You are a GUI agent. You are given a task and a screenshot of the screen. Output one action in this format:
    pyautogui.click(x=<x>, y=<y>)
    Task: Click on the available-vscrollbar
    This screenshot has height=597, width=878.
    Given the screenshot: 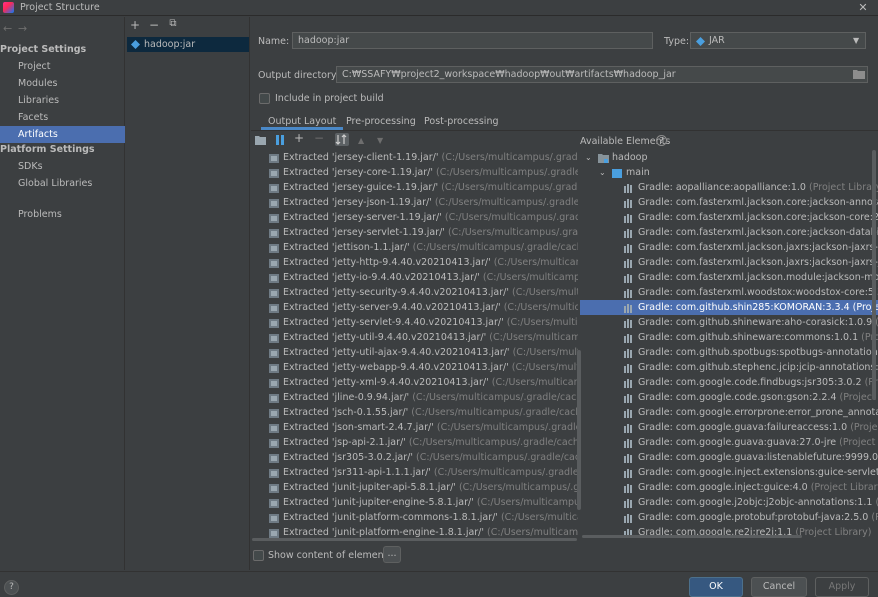 What is the action you would take?
    pyautogui.click(x=874, y=275)
    